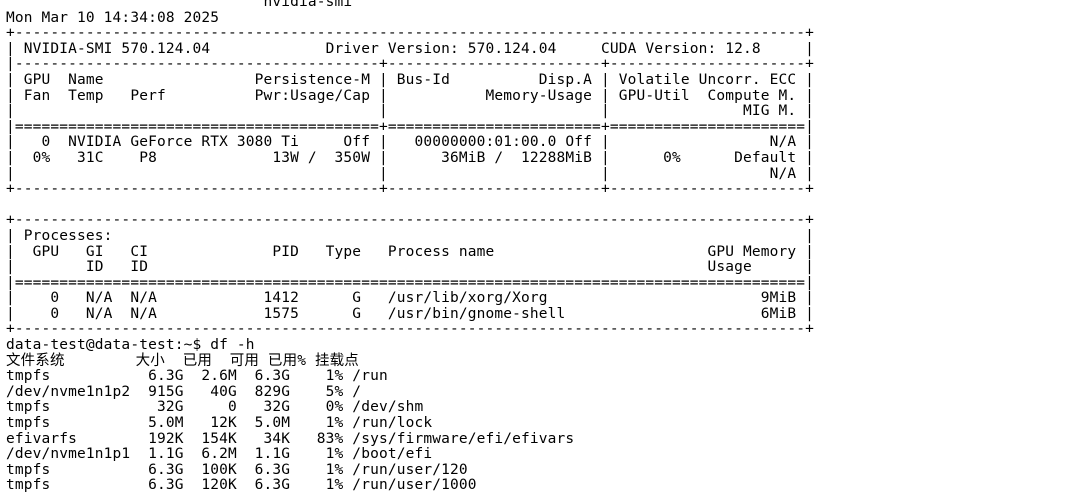 The height and width of the screenshot is (504, 1080). What do you see at coordinates (410, 173) in the screenshot?
I see `smi-gpu-row-3: | | | N/A |` at bounding box center [410, 173].